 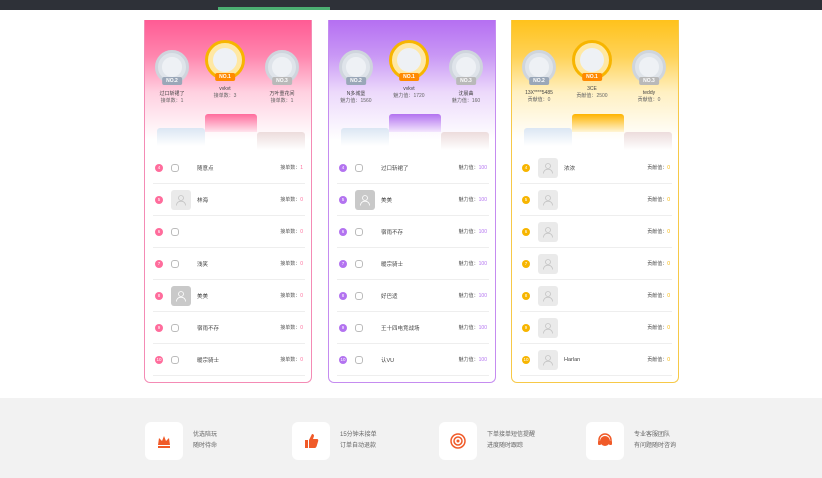 I want to click on ranking-row: 10 暖宗骑士 接单数：0, so click(x=229, y=360).